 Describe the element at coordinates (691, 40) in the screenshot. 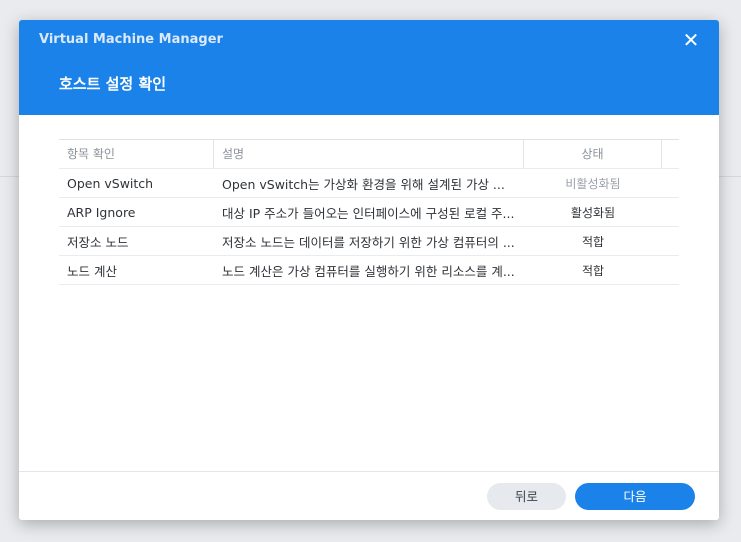

I see `close-icon: ✕` at that location.